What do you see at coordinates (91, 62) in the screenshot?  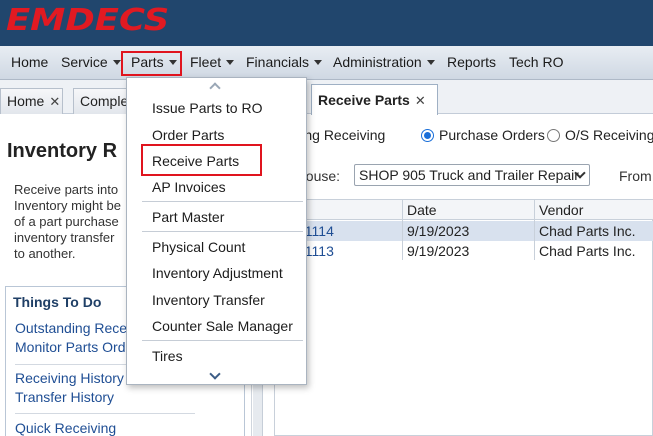 I see `nav-service: Service` at bounding box center [91, 62].